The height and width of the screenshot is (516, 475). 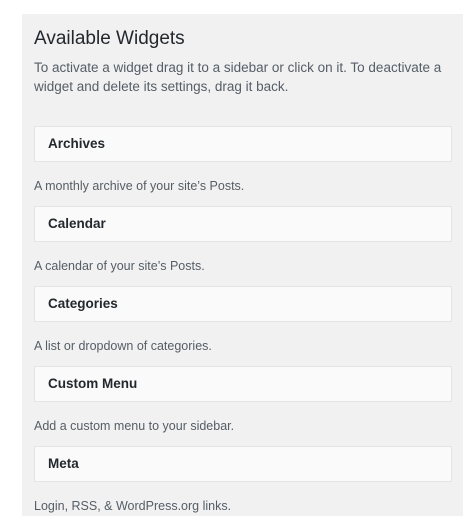 What do you see at coordinates (134, 426) in the screenshot?
I see `widget-description: Add a custom menu to your sidebar.` at bounding box center [134, 426].